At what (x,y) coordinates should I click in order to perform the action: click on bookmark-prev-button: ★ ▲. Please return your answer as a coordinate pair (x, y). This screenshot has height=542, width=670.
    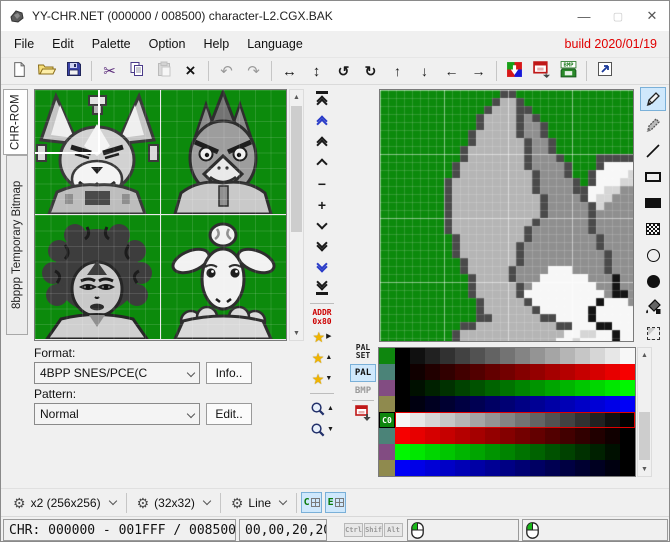
    Looking at the image, I should click on (322, 357).